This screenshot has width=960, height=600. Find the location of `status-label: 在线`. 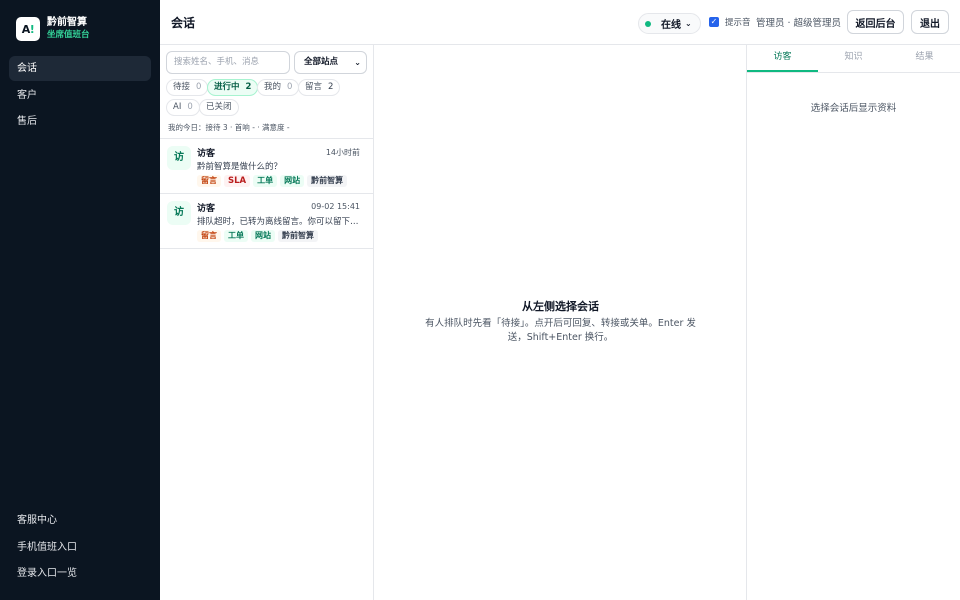

status-label: 在线 is located at coordinates (671, 25).